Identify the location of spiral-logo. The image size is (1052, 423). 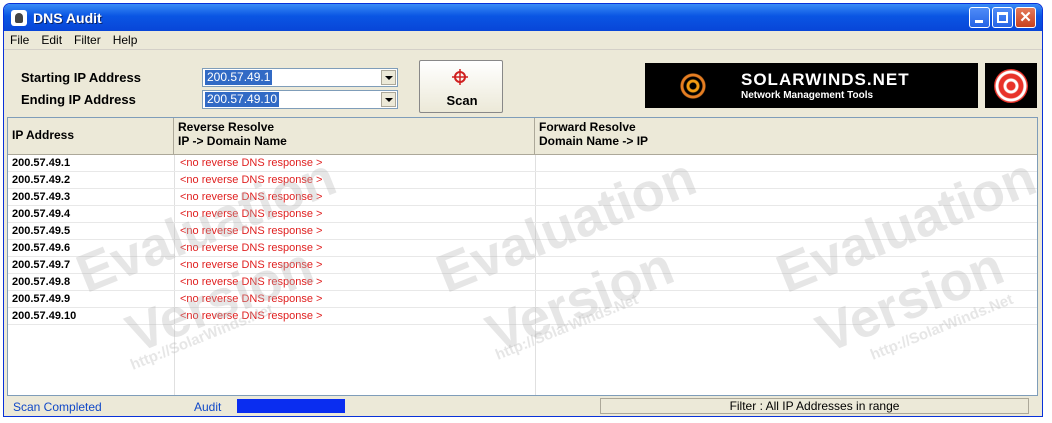
(1011, 85).